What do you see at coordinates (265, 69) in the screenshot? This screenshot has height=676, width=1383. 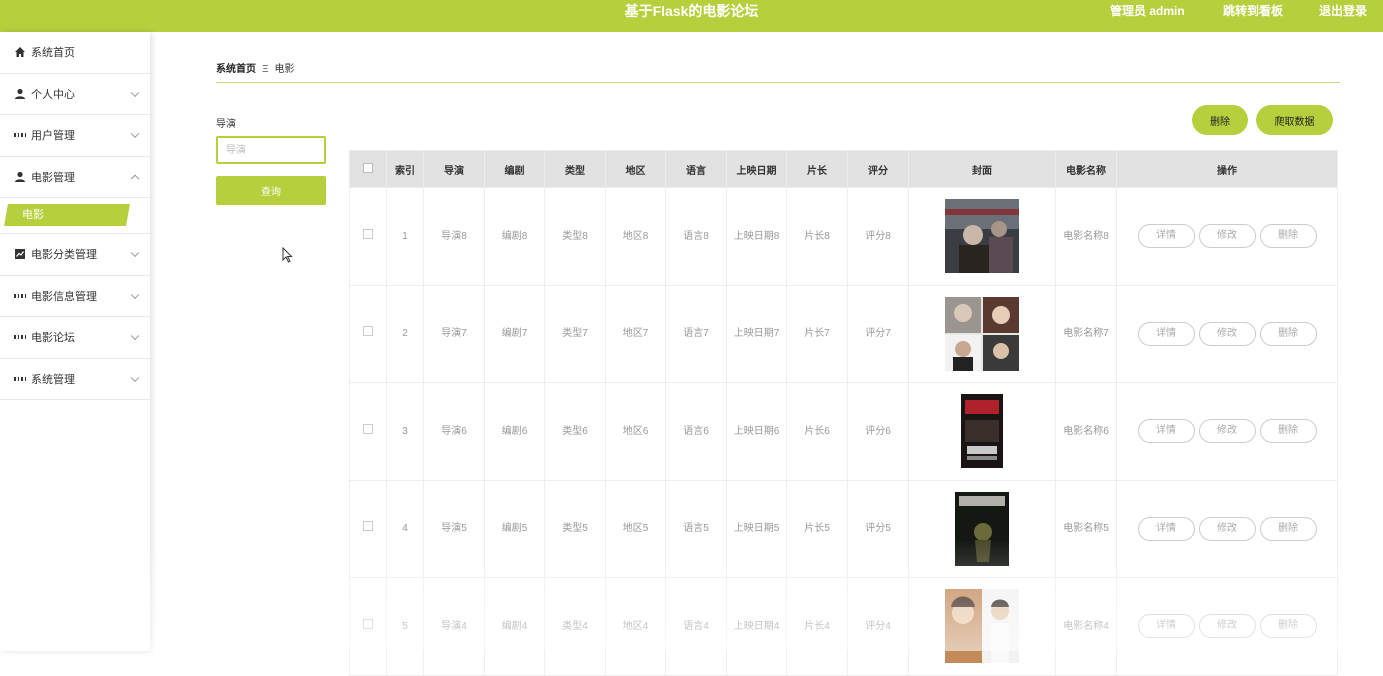 I see `breadcrumb-separator: Ξ` at bounding box center [265, 69].